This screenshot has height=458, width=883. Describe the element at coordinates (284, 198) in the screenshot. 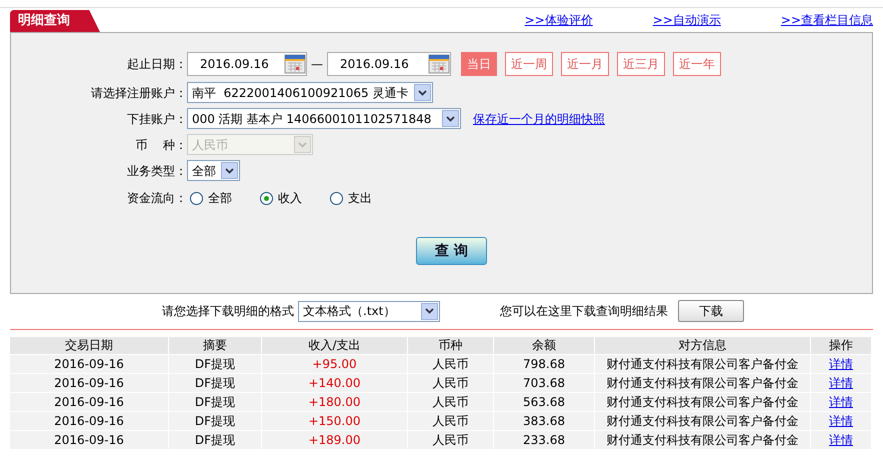

I see `radio-option: 收入` at that location.